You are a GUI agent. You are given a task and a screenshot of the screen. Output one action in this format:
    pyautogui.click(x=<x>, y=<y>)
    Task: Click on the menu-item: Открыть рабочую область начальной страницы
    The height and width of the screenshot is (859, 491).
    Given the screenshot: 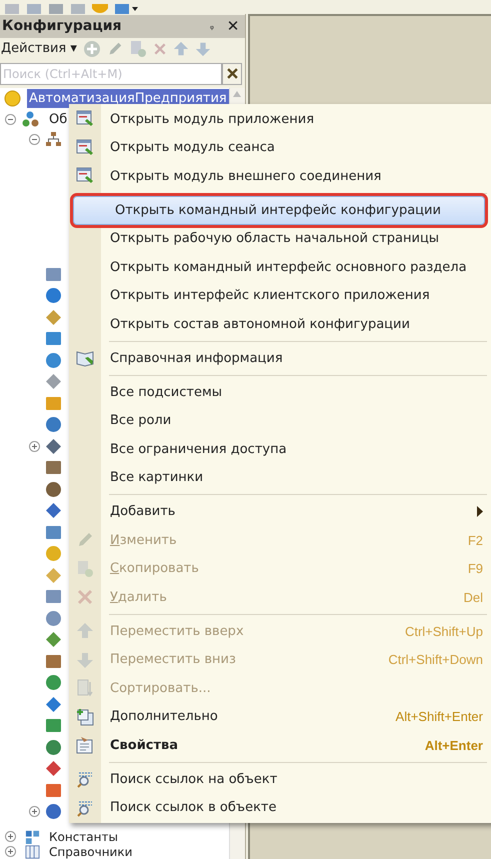 What is the action you would take?
    pyautogui.click(x=280, y=238)
    